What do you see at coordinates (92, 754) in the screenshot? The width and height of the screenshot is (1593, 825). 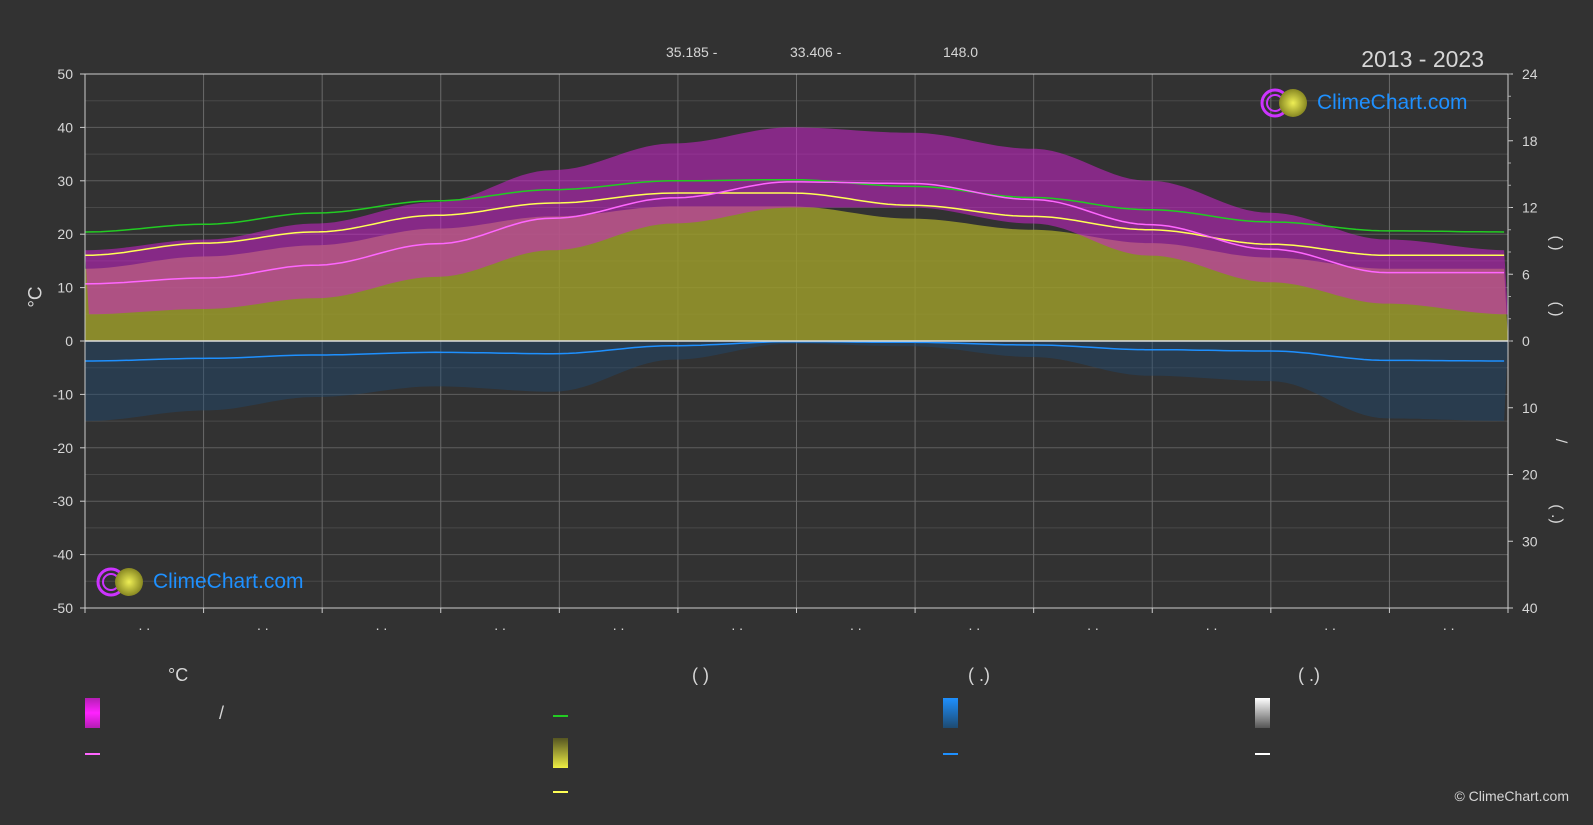 I see `legend-temp-mean-swatch` at bounding box center [92, 754].